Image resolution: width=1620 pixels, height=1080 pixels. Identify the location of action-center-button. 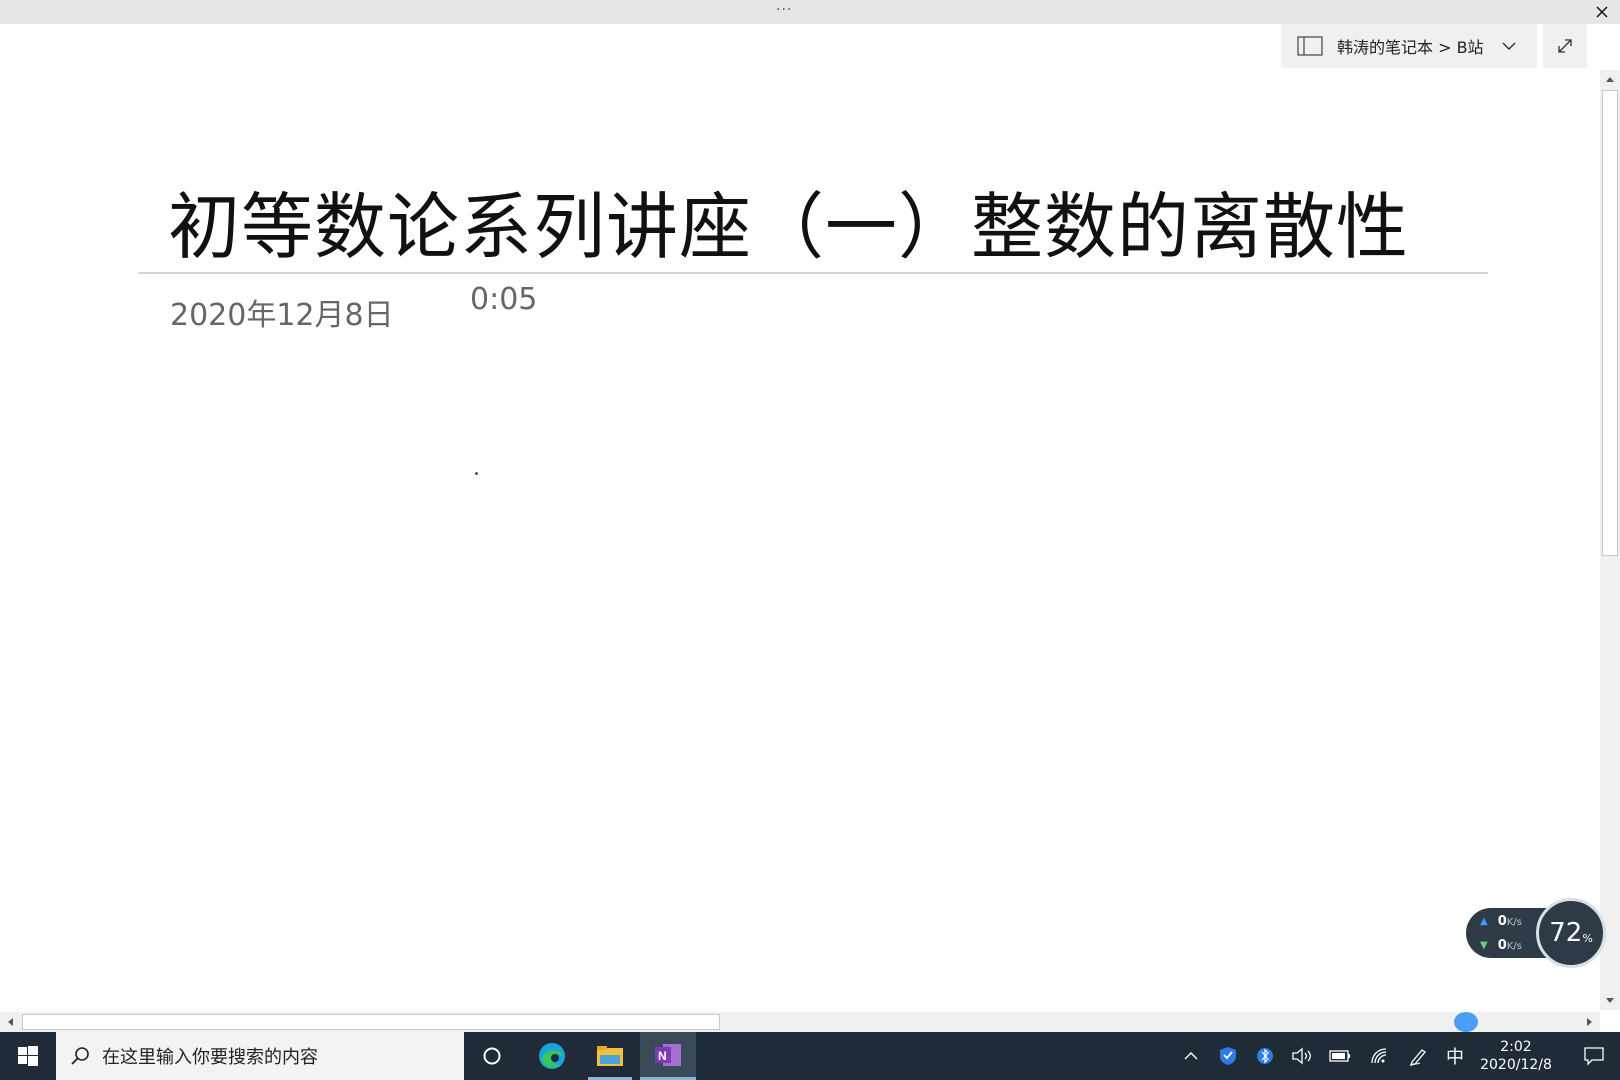
(1594, 1056).